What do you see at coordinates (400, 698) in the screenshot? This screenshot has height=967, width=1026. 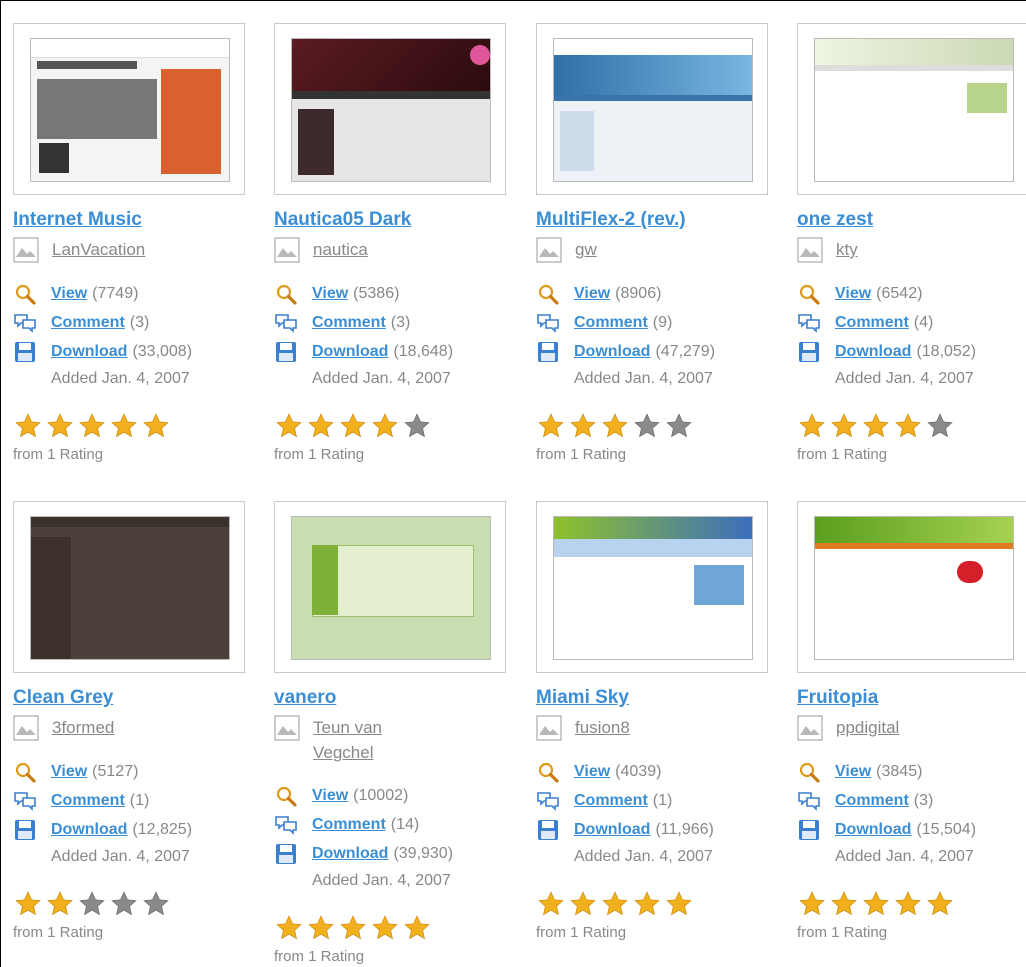 I see `template-title-link: vanero` at bounding box center [400, 698].